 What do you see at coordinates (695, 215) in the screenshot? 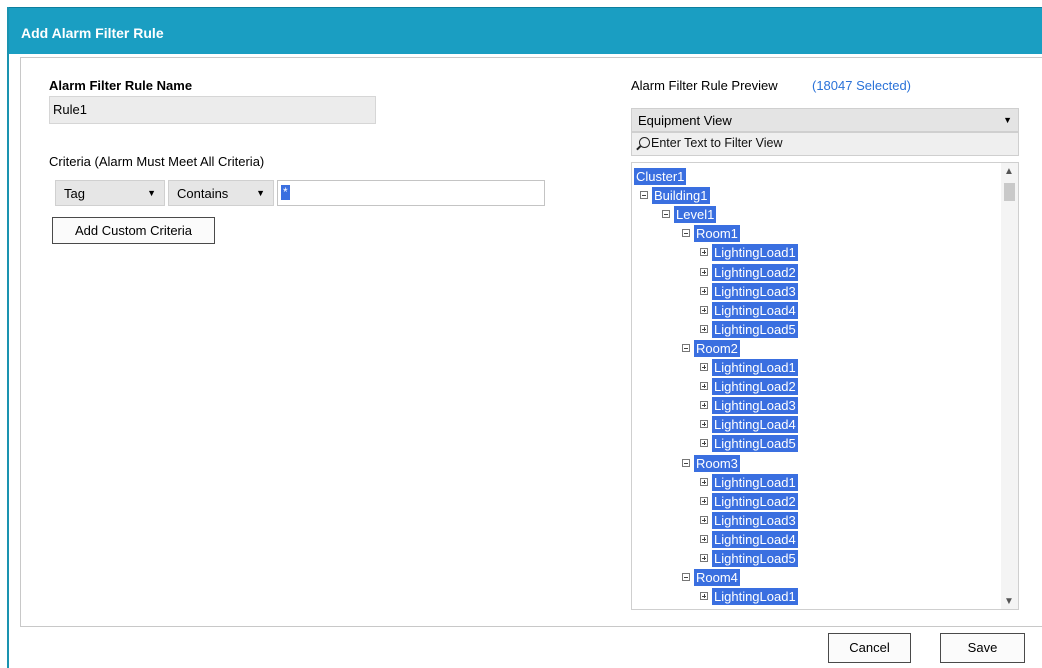
I see `tree-node-label: Level1` at bounding box center [695, 215].